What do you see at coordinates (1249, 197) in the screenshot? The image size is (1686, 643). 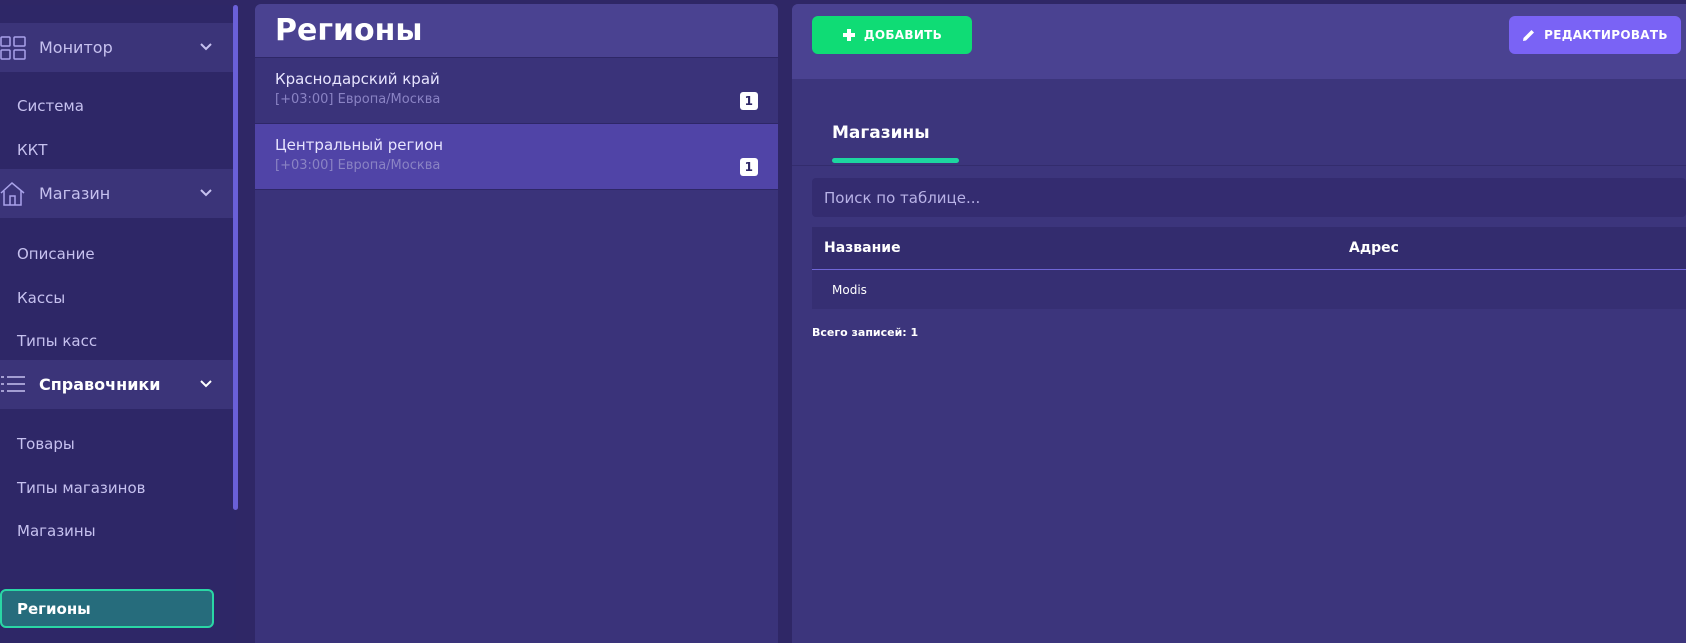 I see `search-input` at bounding box center [1249, 197].